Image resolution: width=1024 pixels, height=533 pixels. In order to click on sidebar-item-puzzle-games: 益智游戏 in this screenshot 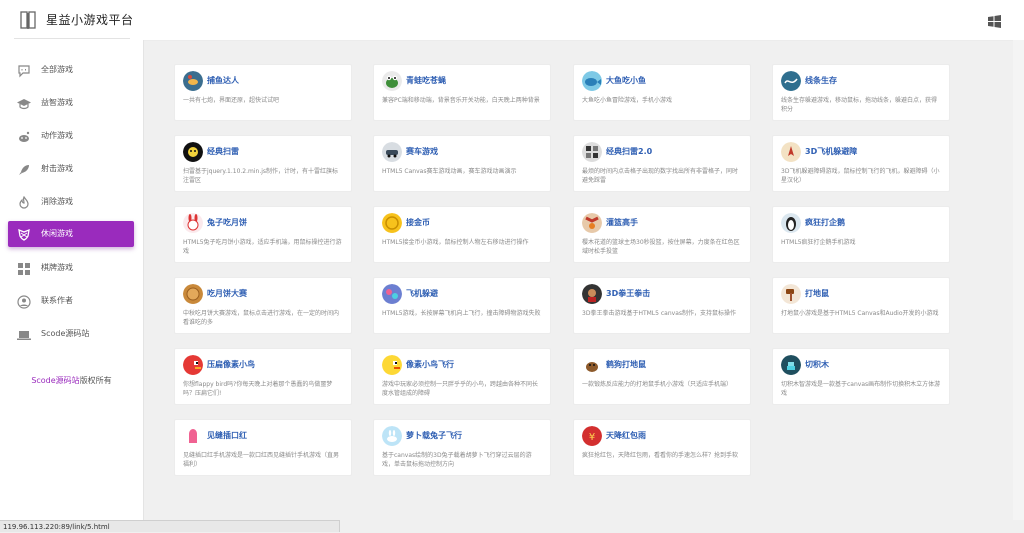, I will do `click(71, 103)`.